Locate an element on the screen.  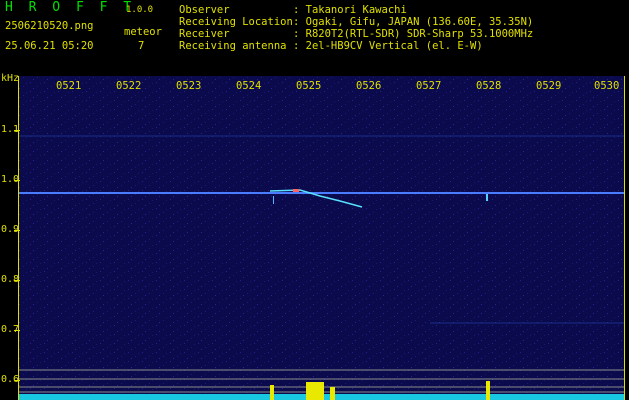
info-value: : Takanori Kawachi is located at coordinates (350, 10).